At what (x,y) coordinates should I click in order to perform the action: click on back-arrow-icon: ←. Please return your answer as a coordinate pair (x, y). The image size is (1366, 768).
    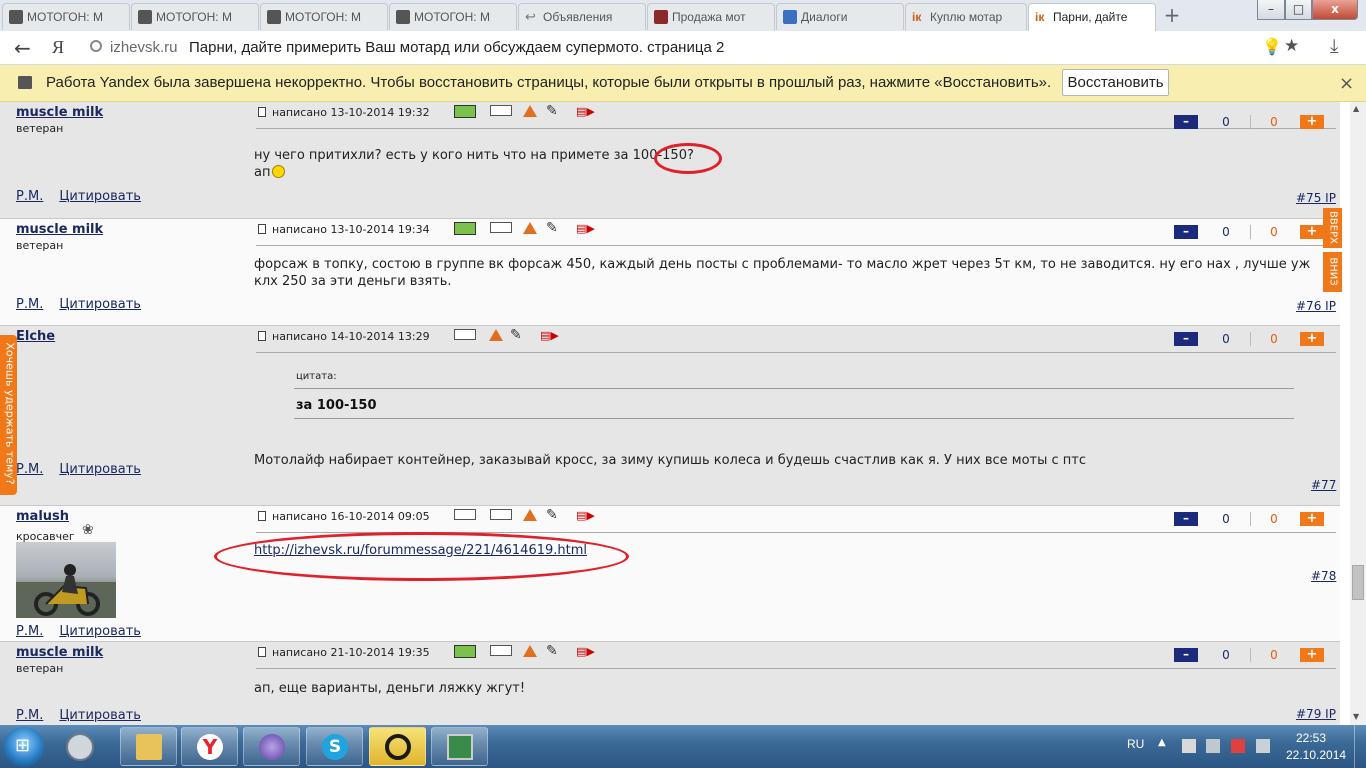
    Looking at the image, I should click on (22, 48).